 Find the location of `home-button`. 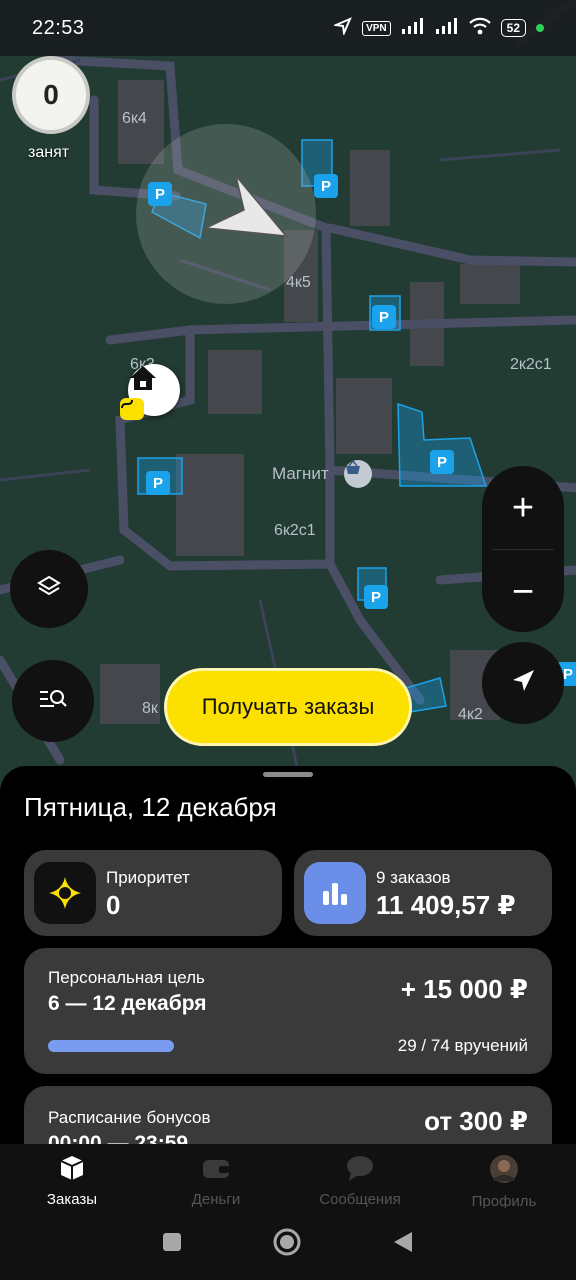

home-button is located at coordinates (287, 1244).